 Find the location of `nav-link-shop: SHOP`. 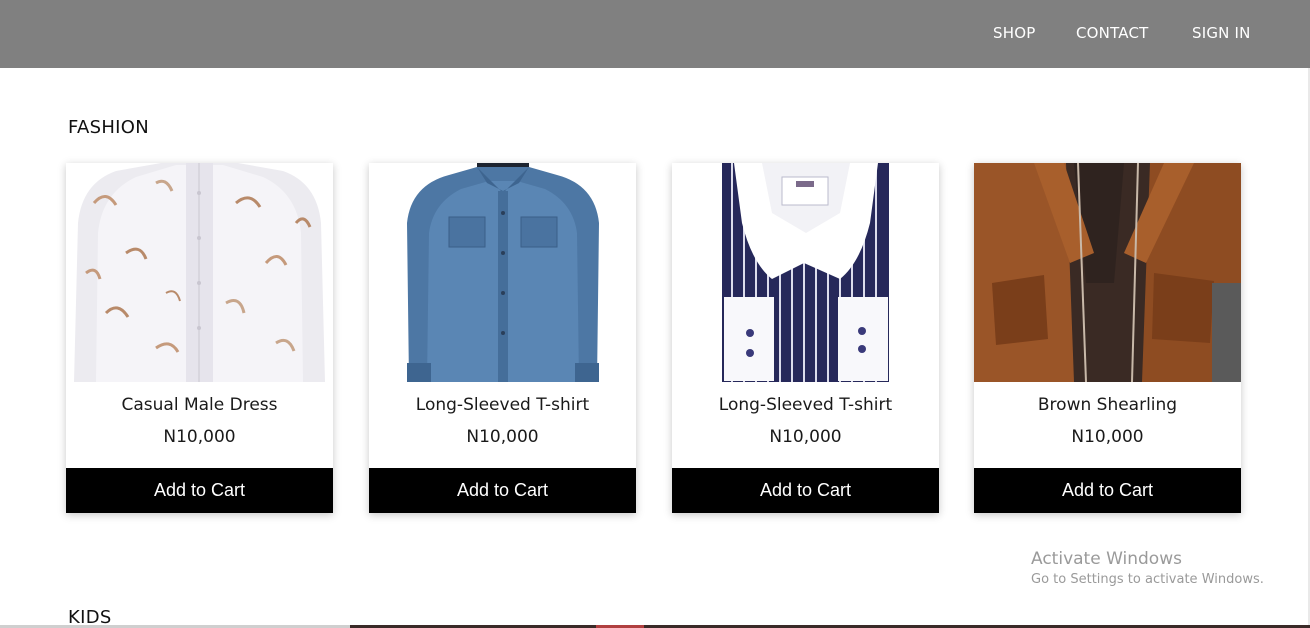

nav-link-shop: SHOP is located at coordinates (1014, 33).